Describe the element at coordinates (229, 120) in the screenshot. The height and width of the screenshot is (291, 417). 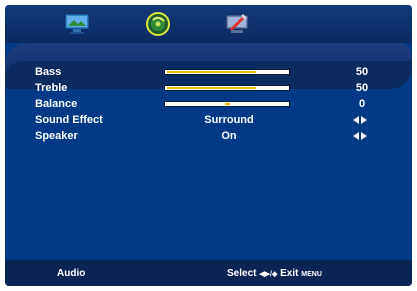
I see `menu-item-option: Surround` at that location.